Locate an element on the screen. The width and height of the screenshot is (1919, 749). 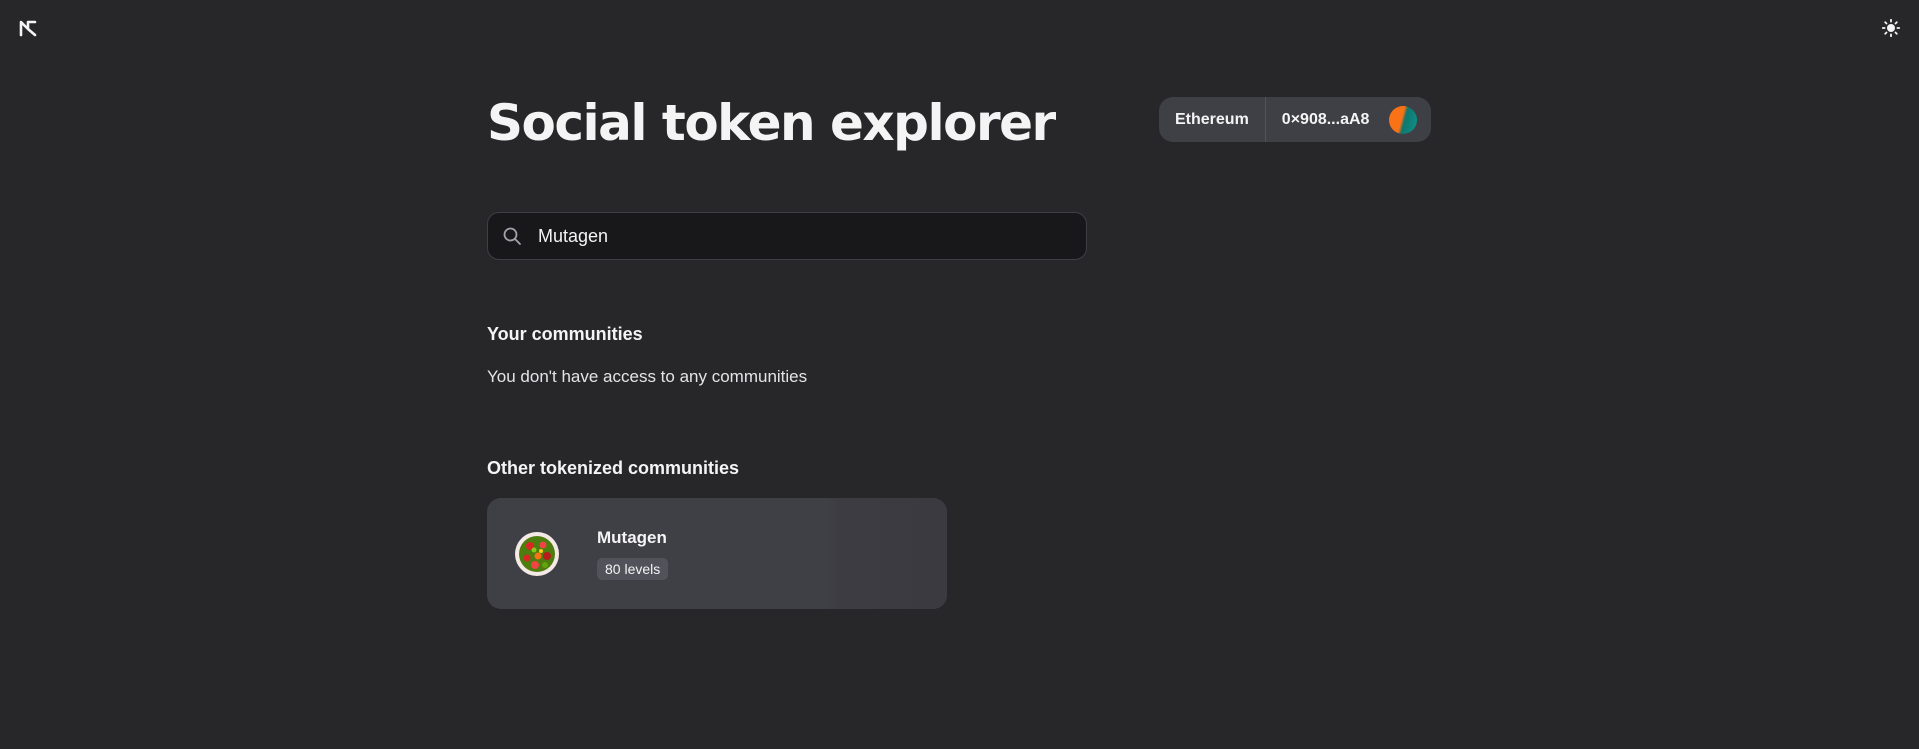
wallet-address: 0×908...aA8 is located at coordinates (1325, 119).